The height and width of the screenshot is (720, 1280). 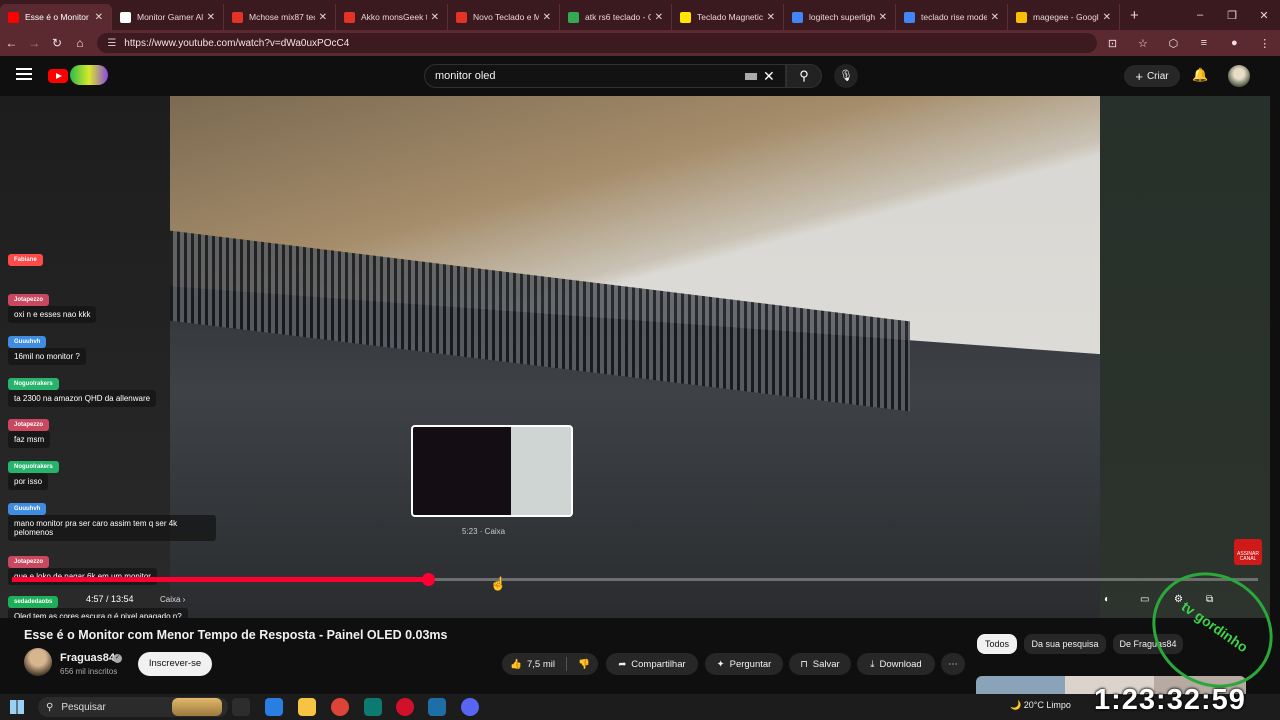 I want to click on chat-username: sedadedaobs, so click(x=33, y=602).